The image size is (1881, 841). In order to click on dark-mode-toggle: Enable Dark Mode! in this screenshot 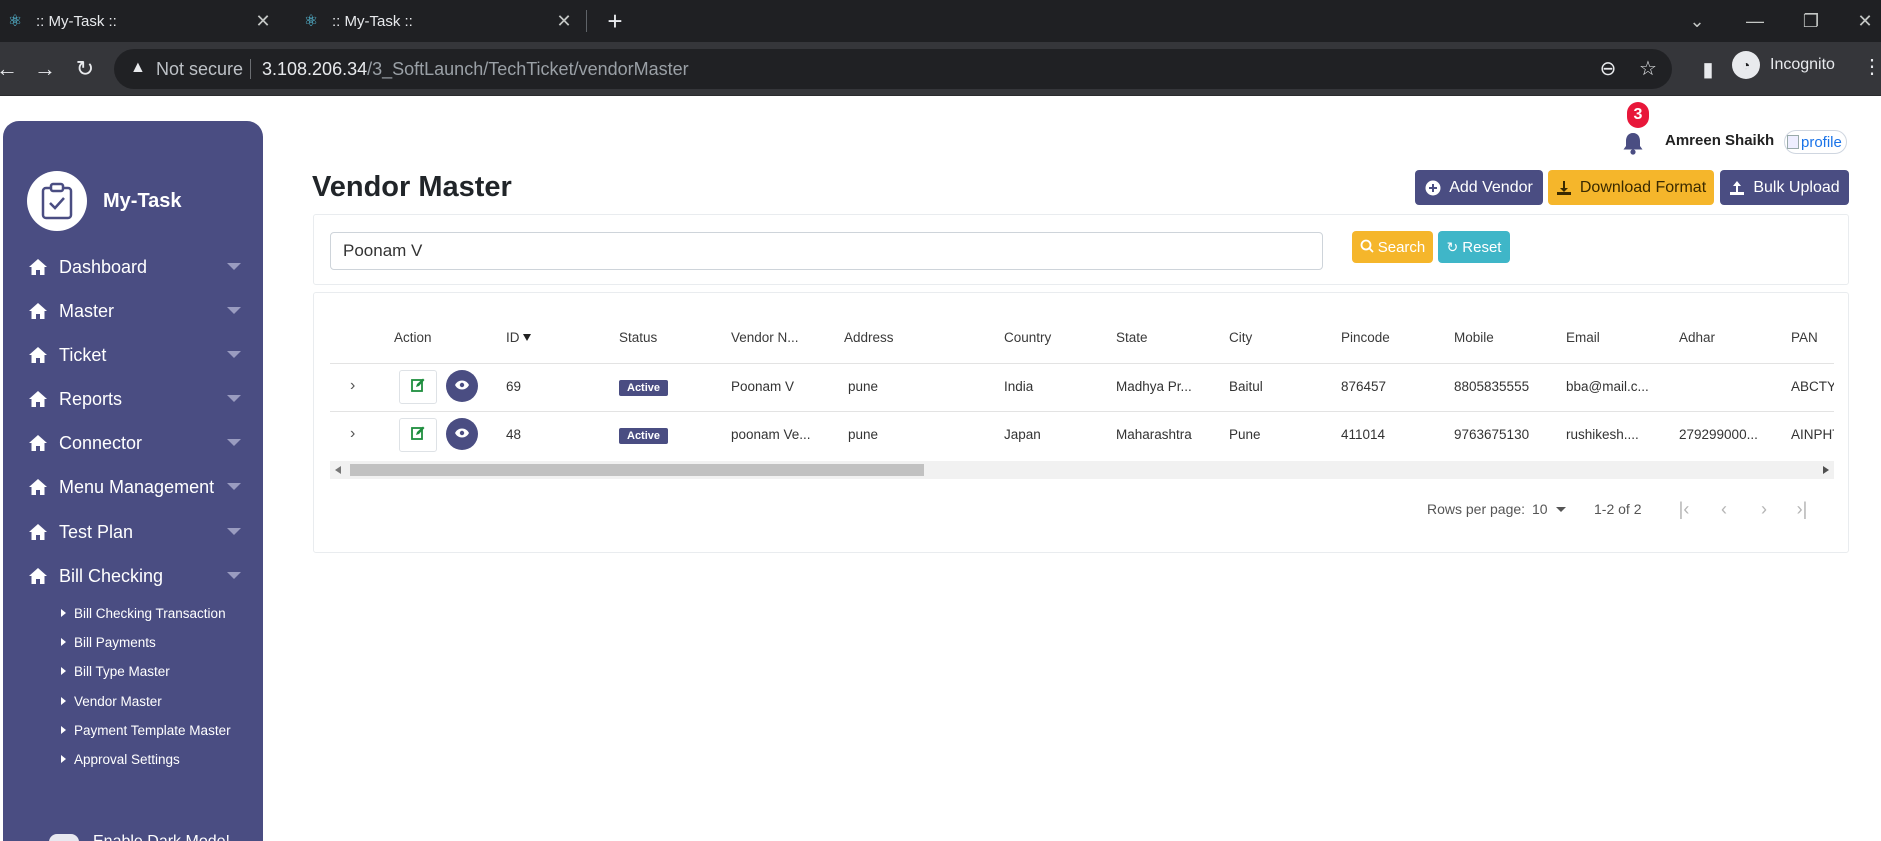, I will do `click(139, 837)`.